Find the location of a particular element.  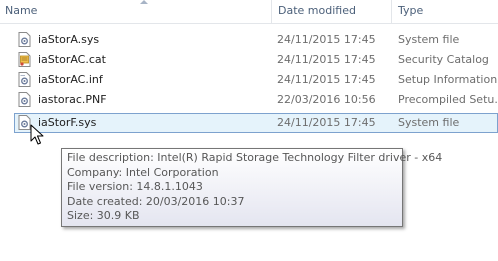

file-name: iaStorAC.cat is located at coordinates (72, 59).